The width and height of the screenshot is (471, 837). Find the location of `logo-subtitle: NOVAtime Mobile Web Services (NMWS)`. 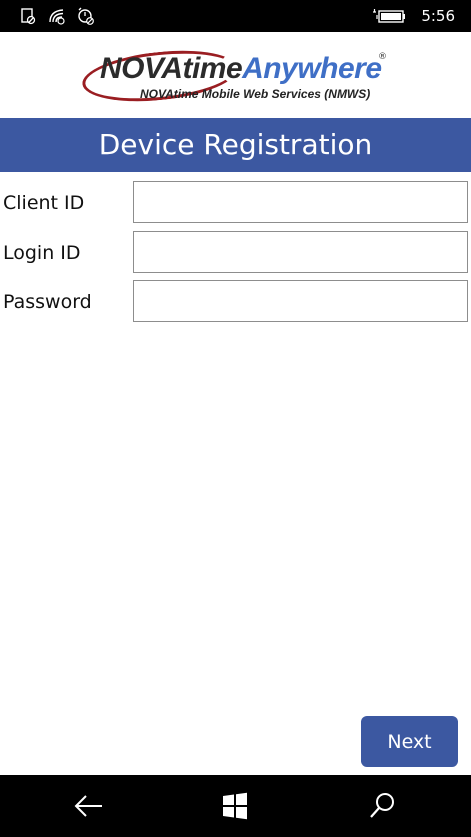

logo-subtitle: NOVAtime Mobile Web Services (NMWS) is located at coordinates (255, 94).